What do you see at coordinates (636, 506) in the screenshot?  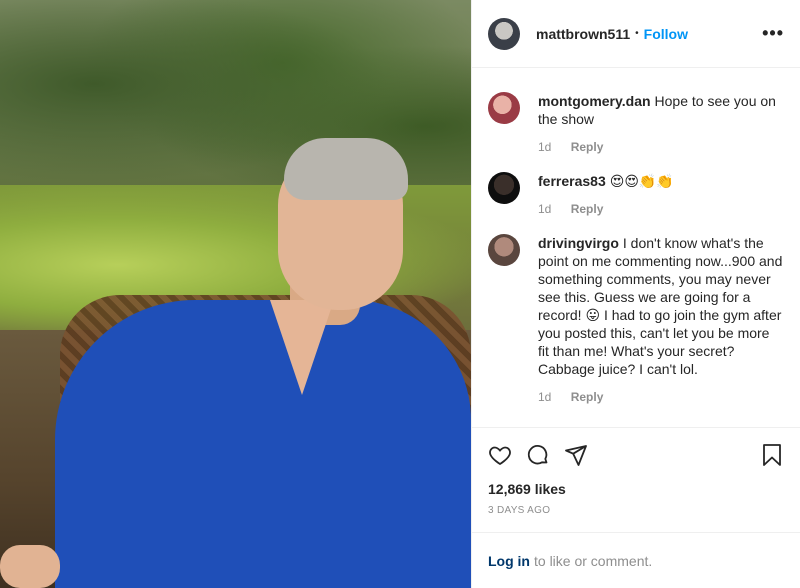 I see `post-date: 3 DAYS AGO` at bounding box center [636, 506].